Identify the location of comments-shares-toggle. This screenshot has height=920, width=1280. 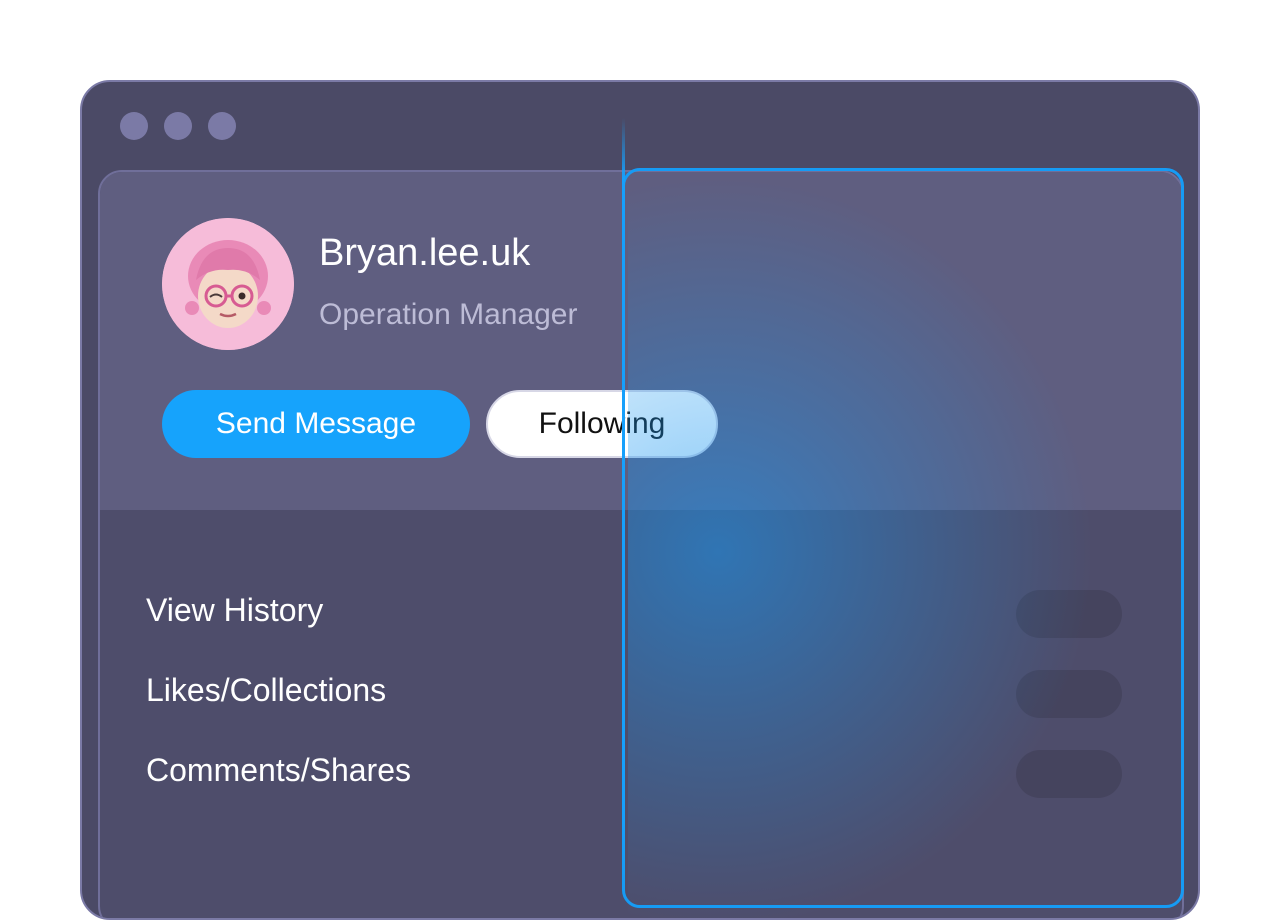
(1069, 774).